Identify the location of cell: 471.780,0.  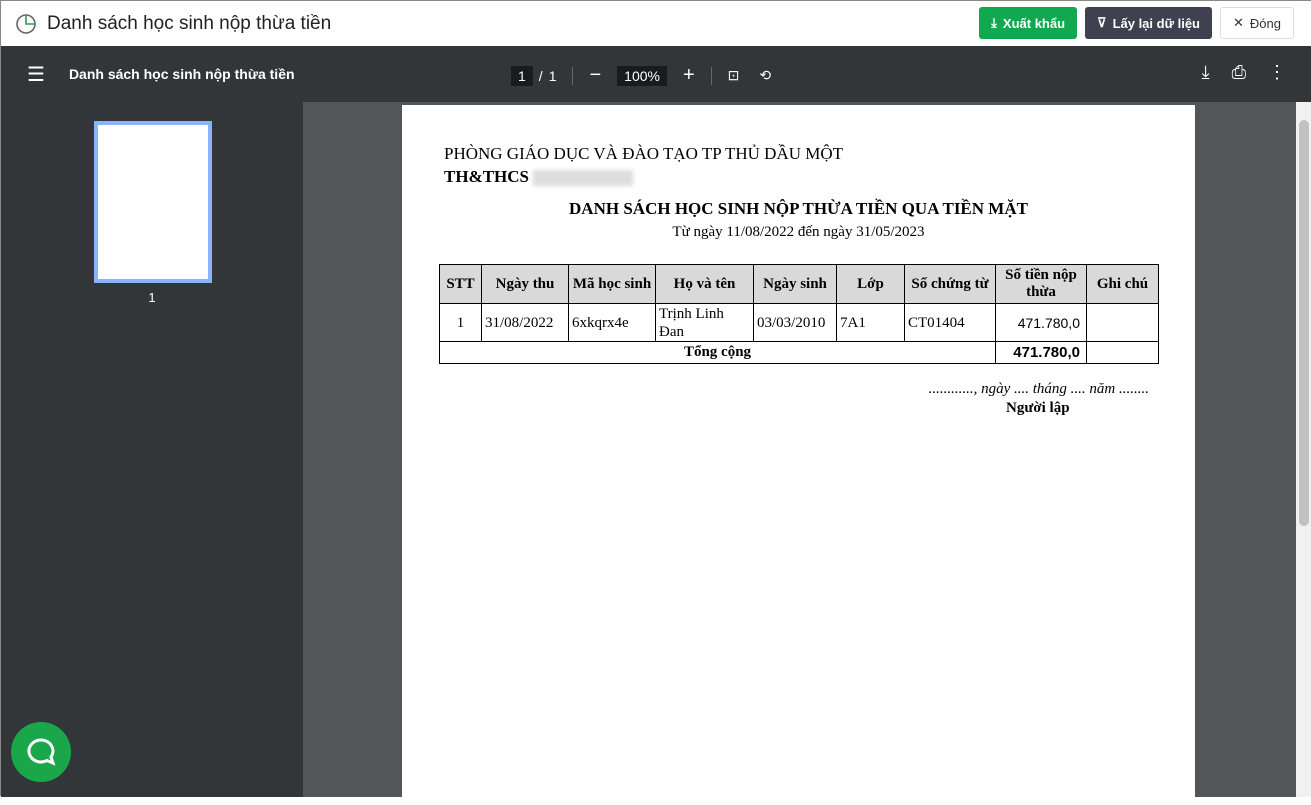
(1041, 322).